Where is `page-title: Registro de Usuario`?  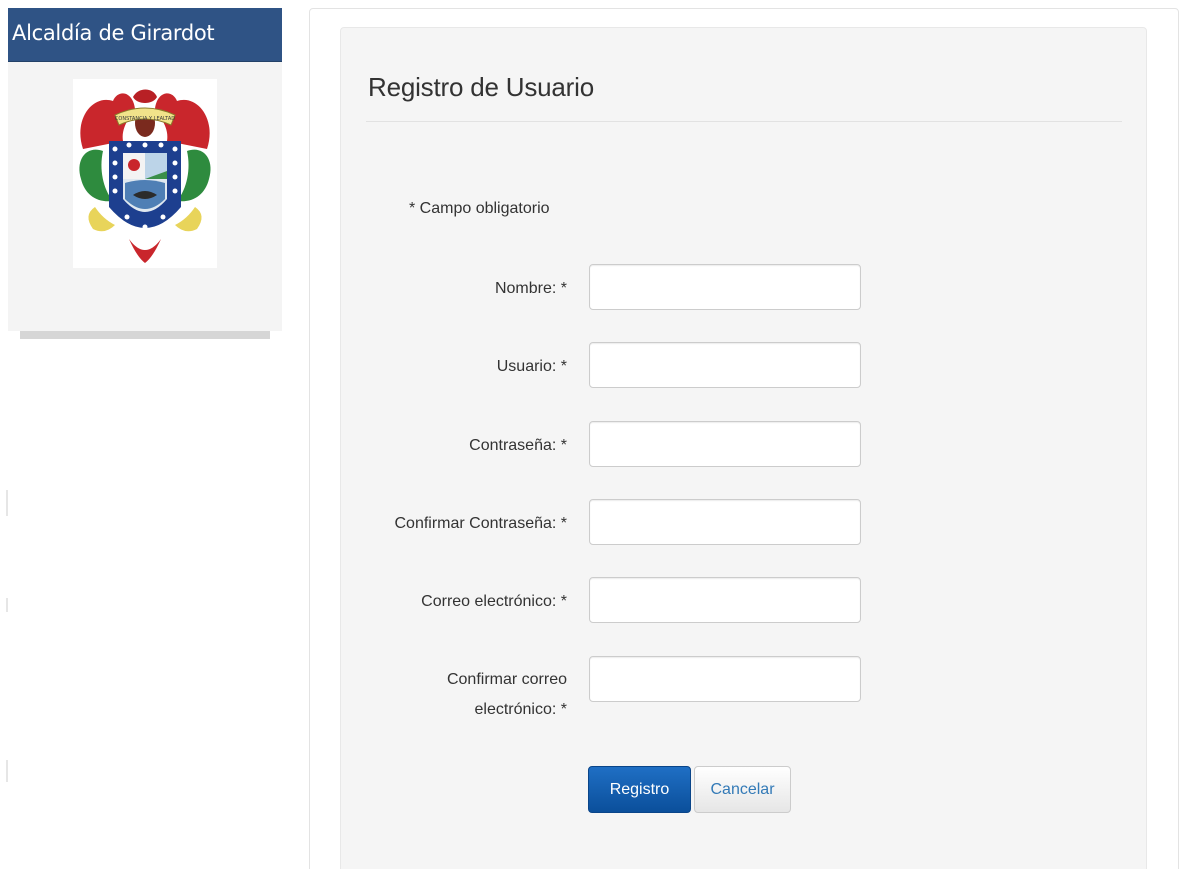
page-title: Registro de Usuario is located at coordinates (481, 87).